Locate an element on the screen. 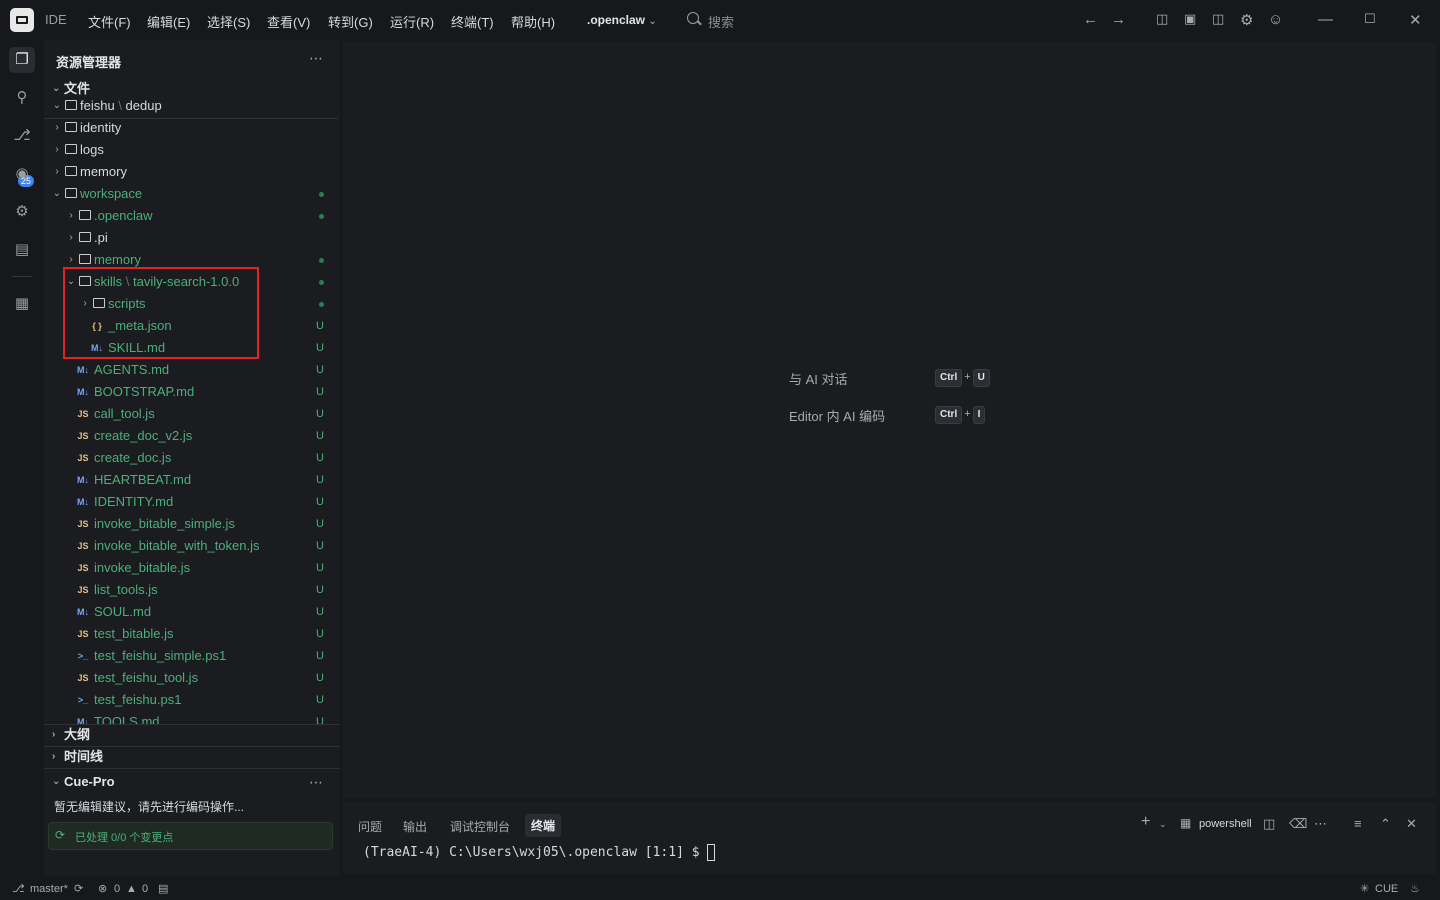  tree-folder-row: › .pi is located at coordinates (191, 238).